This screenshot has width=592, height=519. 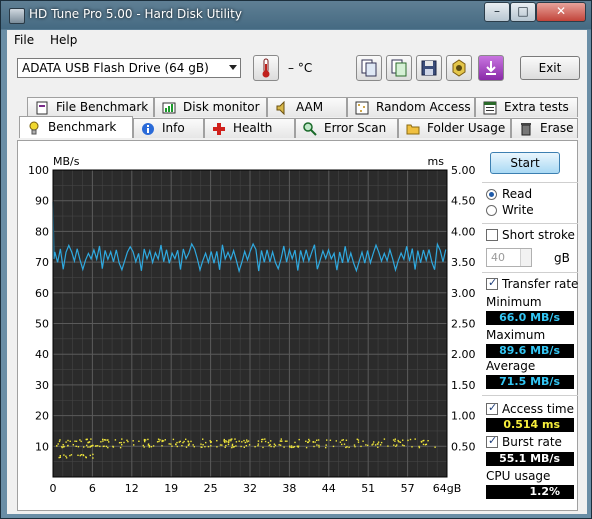 What do you see at coordinates (76, 127) in the screenshot?
I see `tab-benchmark: Benchmark` at bounding box center [76, 127].